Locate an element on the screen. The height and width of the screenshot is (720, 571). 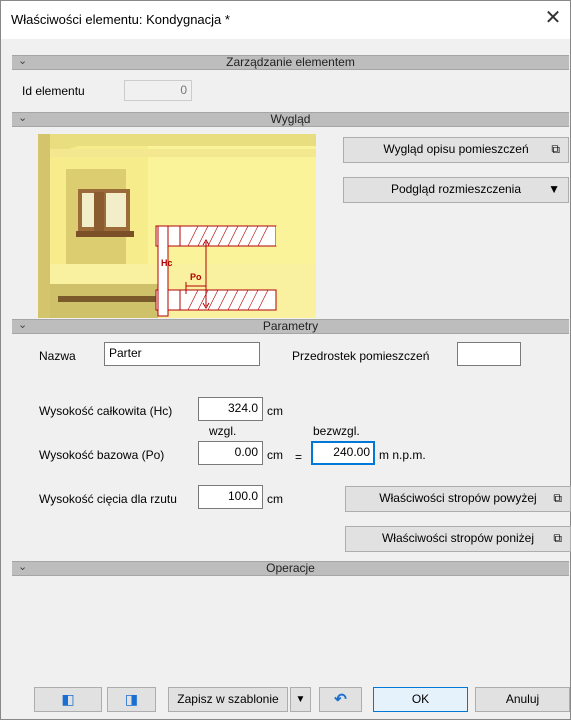
section-parameters-label: Parametry is located at coordinates (290, 326).